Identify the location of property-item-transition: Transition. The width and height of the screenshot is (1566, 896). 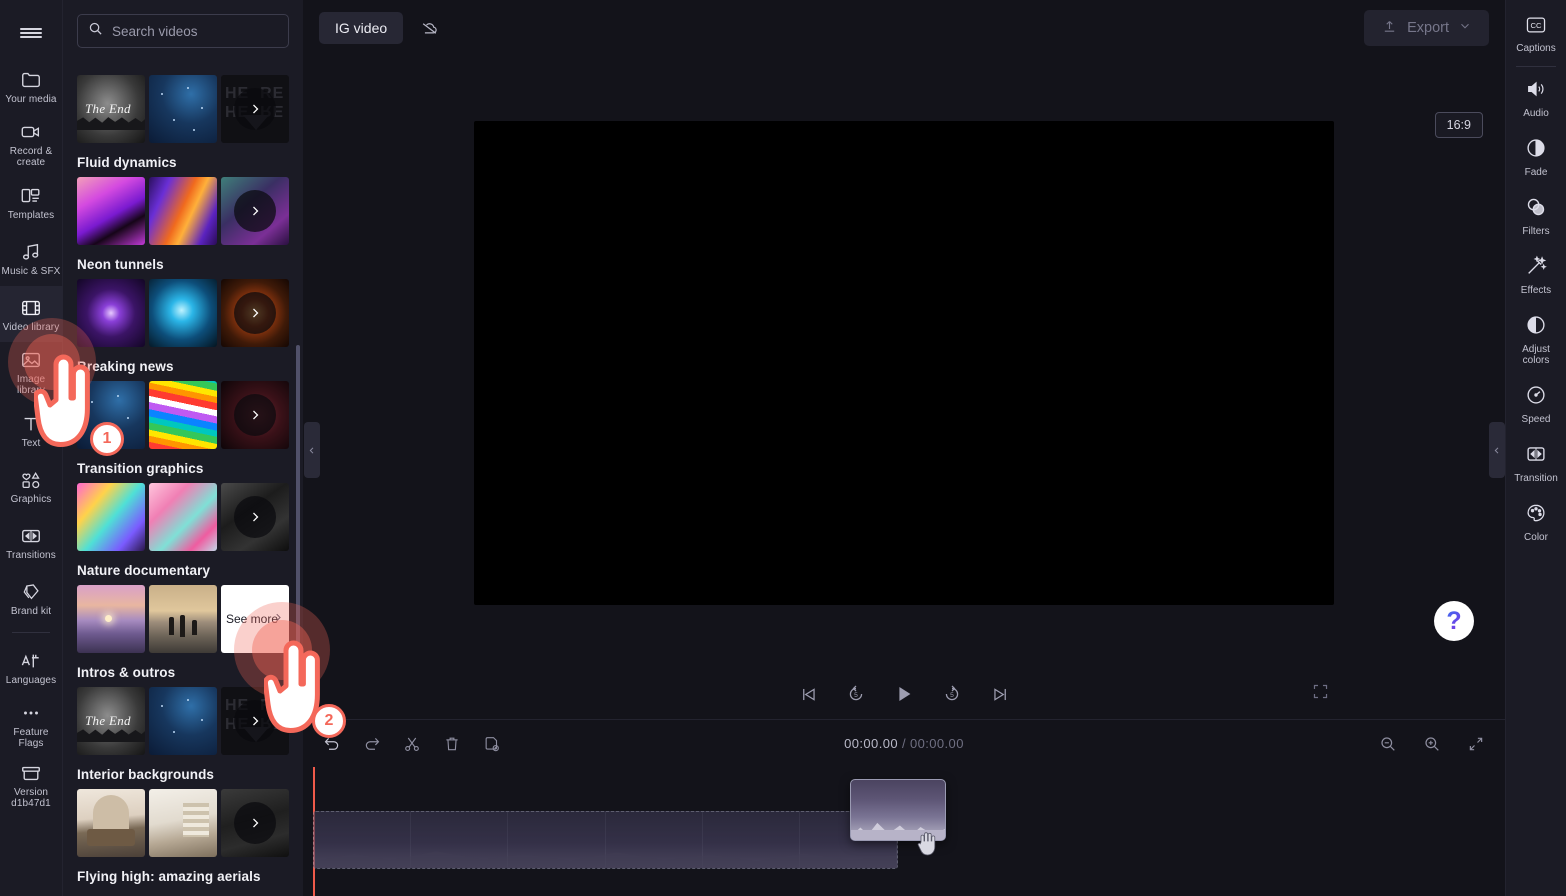
(1536, 463).